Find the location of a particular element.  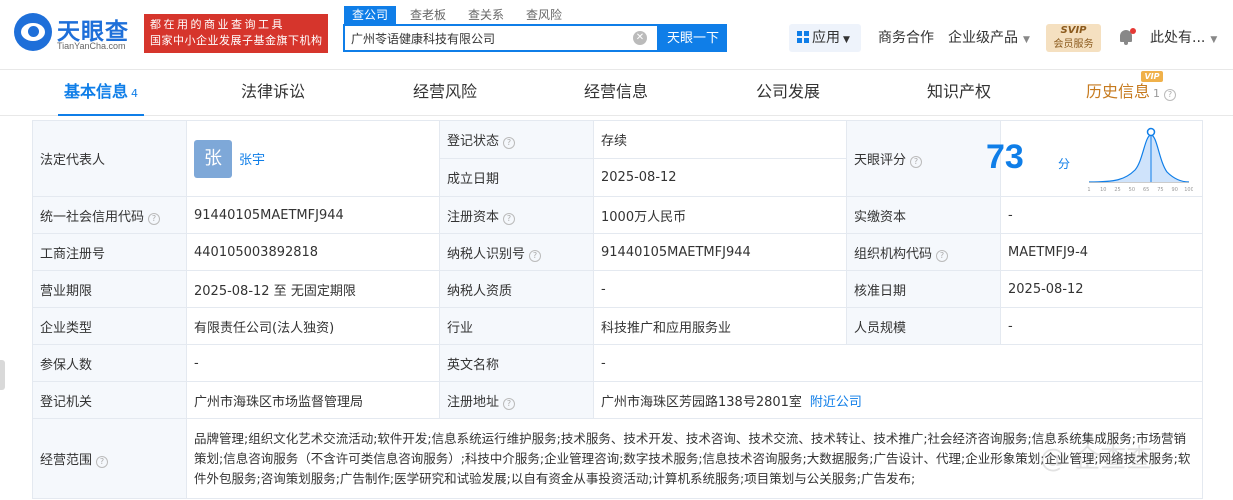

table-row: 参保人数 - 英文名称 - is located at coordinates (617, 363).